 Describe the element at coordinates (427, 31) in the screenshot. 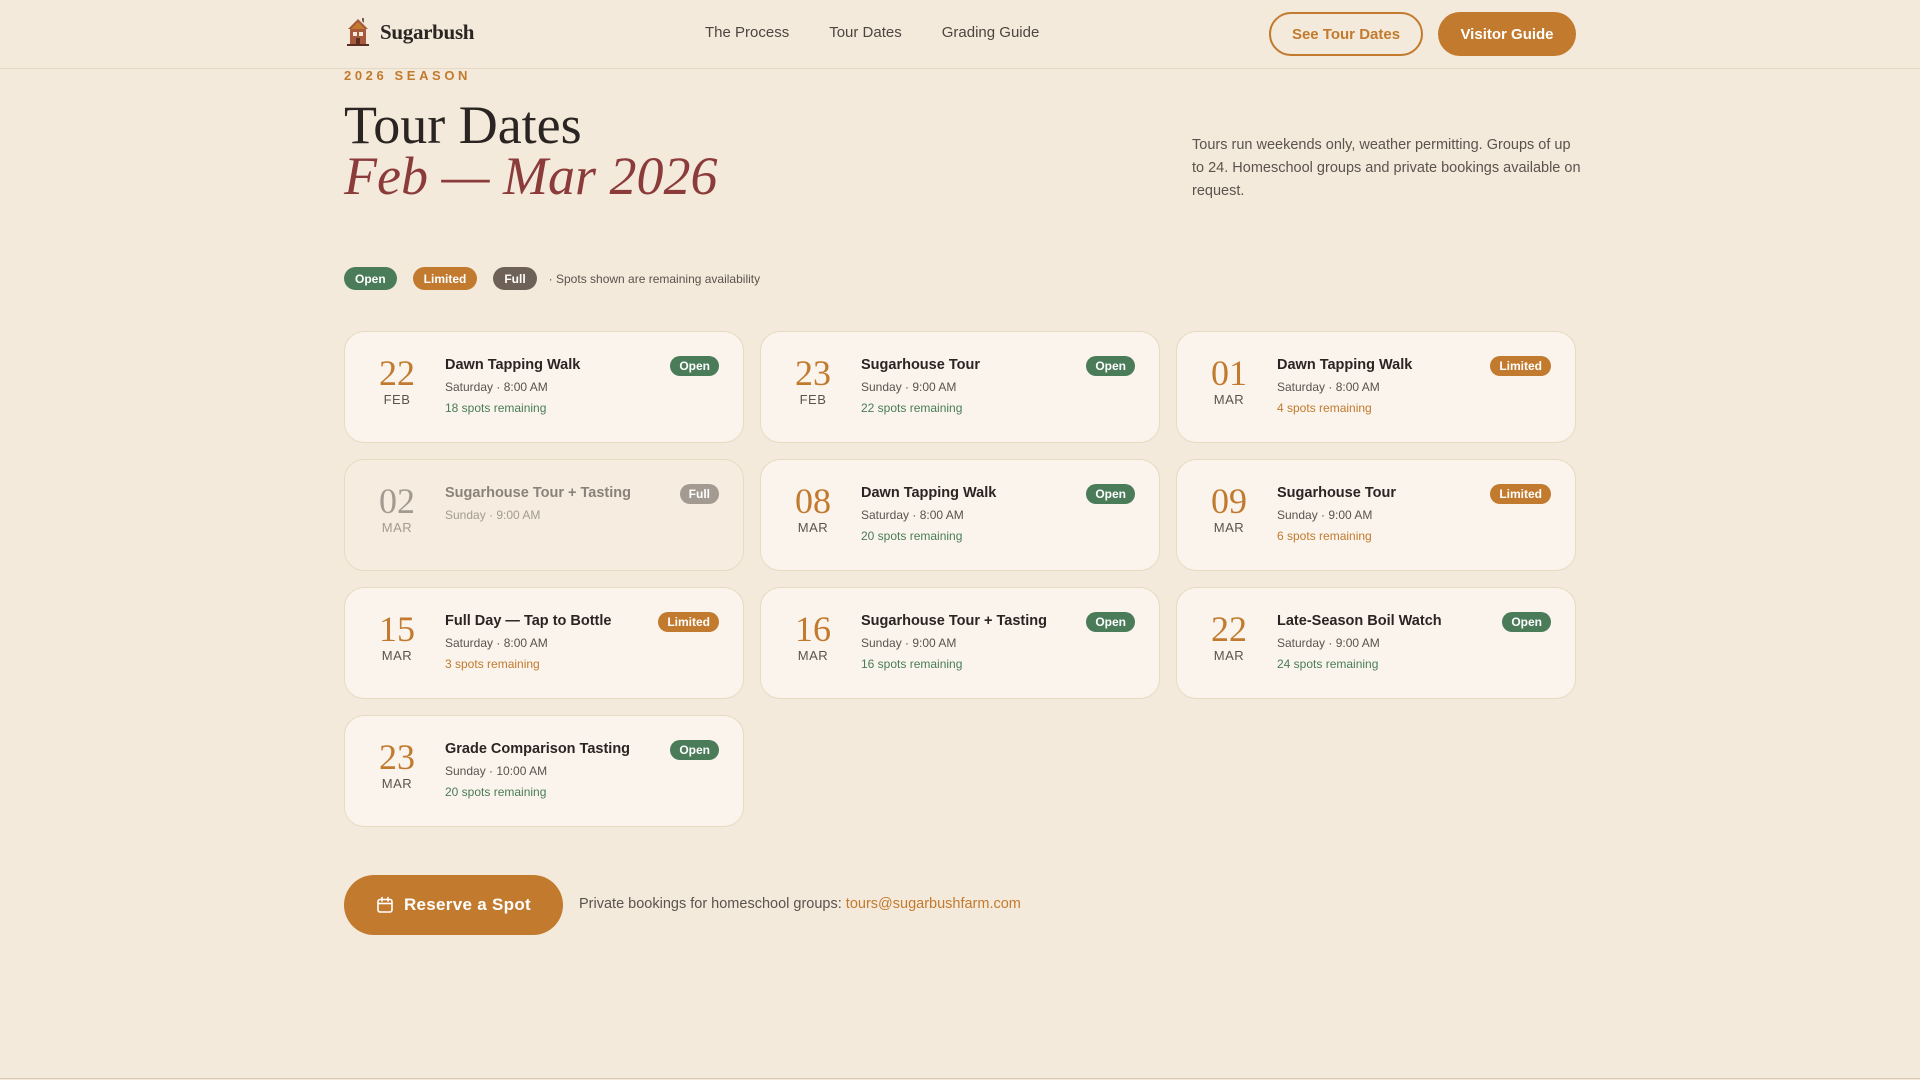

I see `brand-name: Sugarbush` at that location.